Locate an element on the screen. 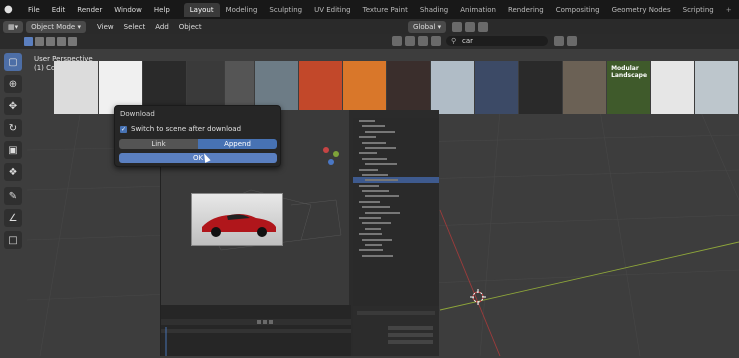 This screenshot has height=358, width=739. ok-button: OK is located at coordinates (198, 158).